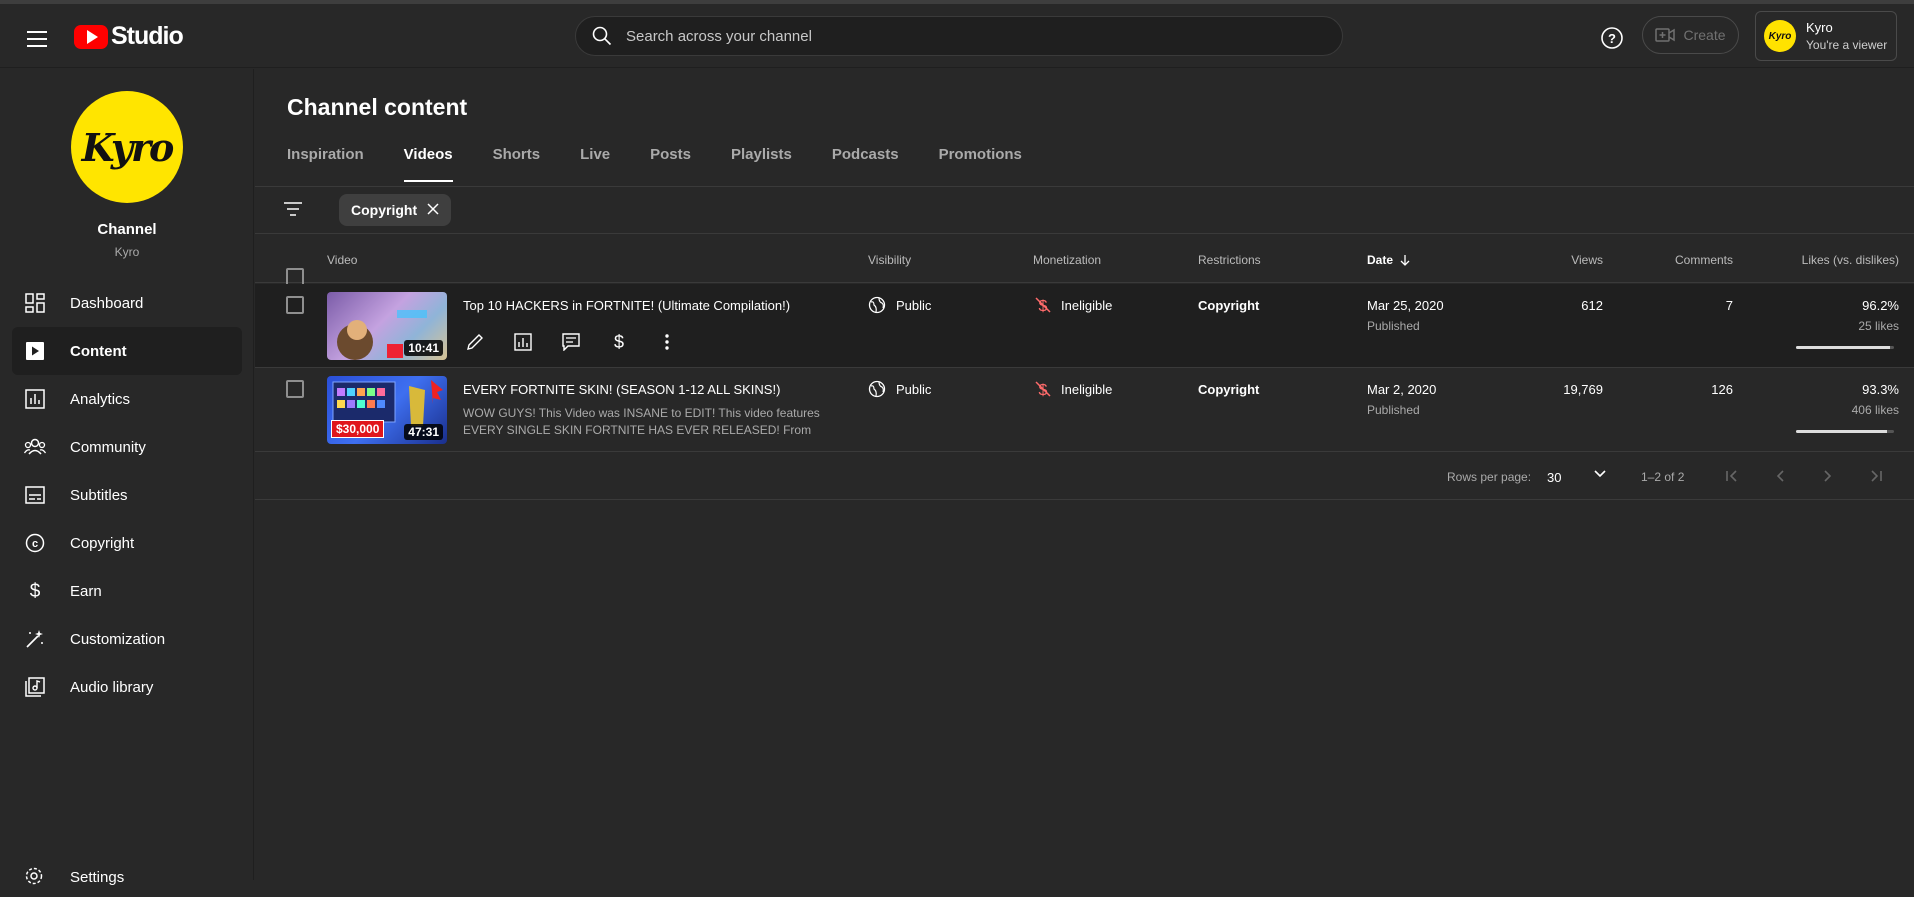 The image size is (1914, 897). Describe the element at coordinates (1878, 326) in the screenshot. I see `likes-count: 25 likes` at that location.